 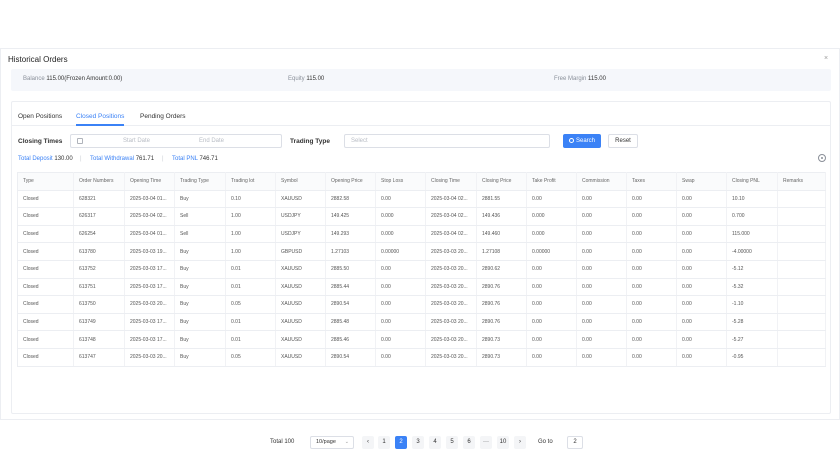 What do you see at coordinates (452, 442) in the screenshot?
I see `page-button: 5` at bounding box center [452, 442].